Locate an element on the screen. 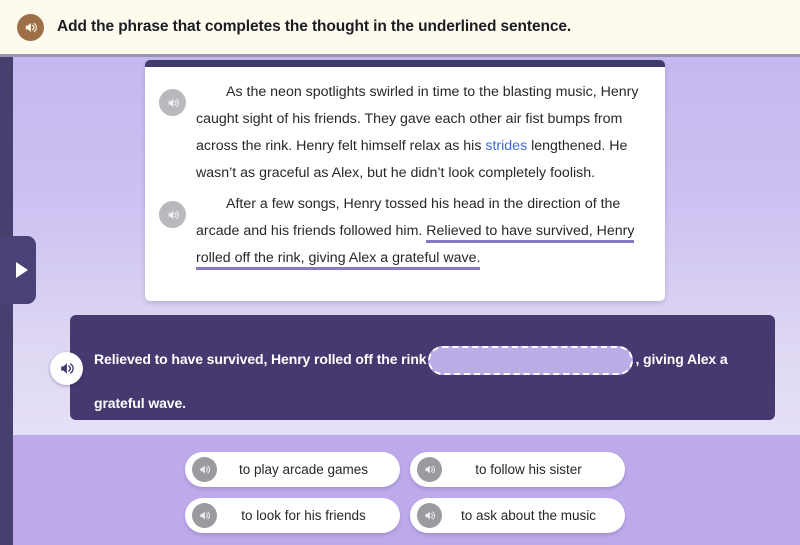  choice-option-3: to look for his friends is located at coordinates (292, 515).